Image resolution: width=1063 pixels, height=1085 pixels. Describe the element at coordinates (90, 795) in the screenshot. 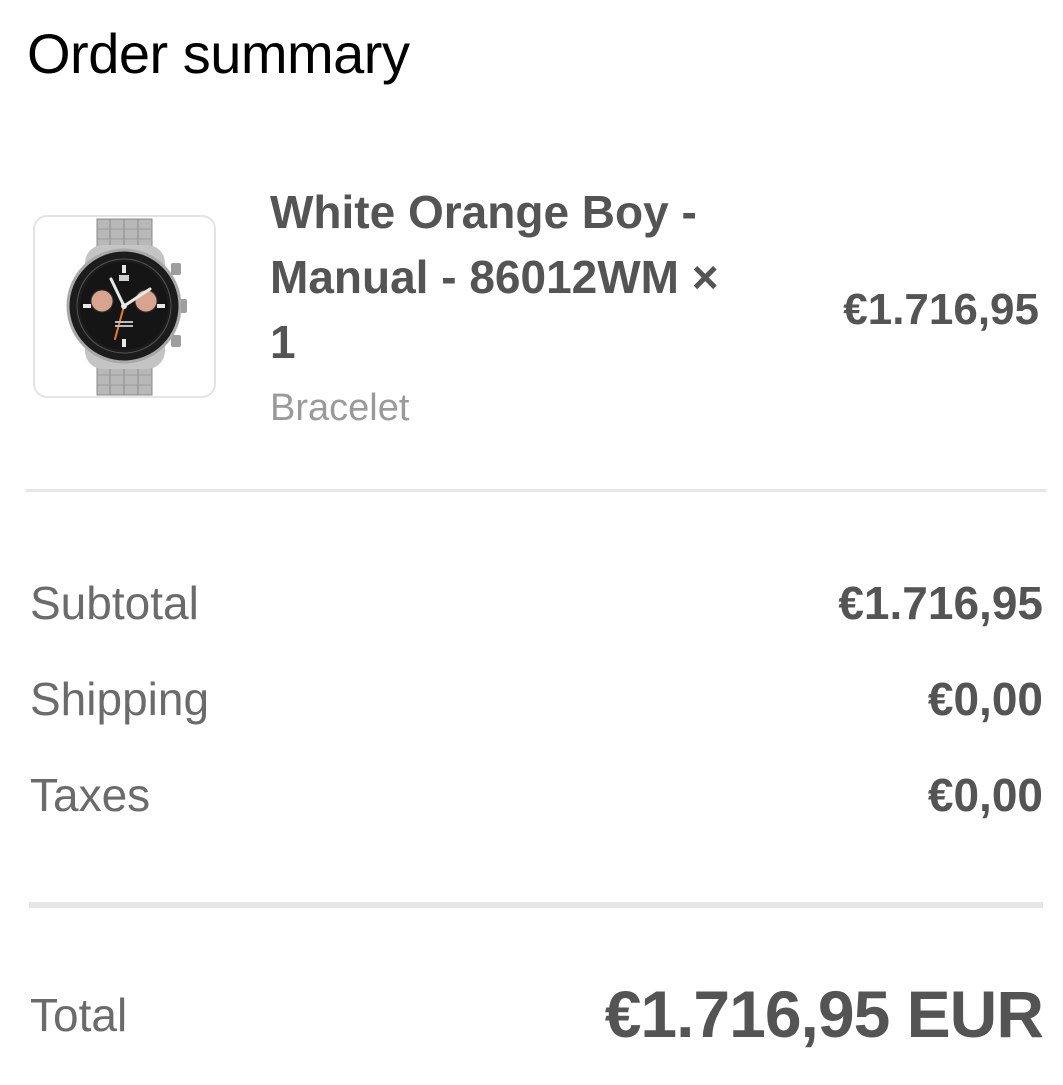

I see `taxes-label: Taxes` at that location.